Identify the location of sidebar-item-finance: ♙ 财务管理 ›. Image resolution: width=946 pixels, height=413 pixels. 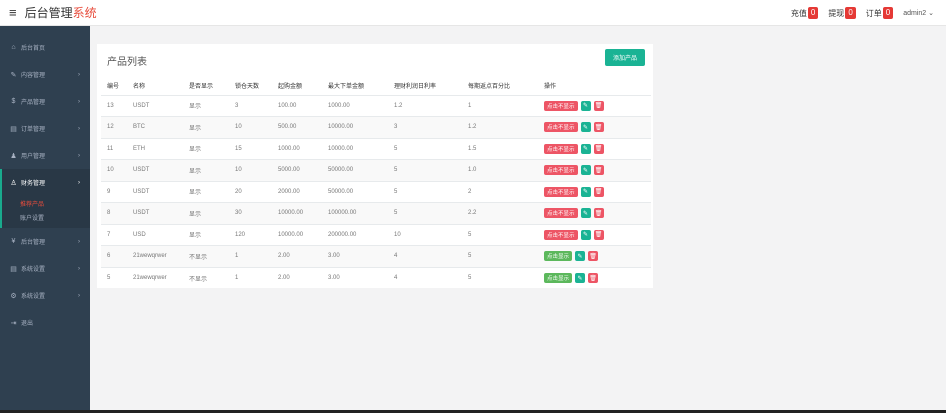
(45, 182).